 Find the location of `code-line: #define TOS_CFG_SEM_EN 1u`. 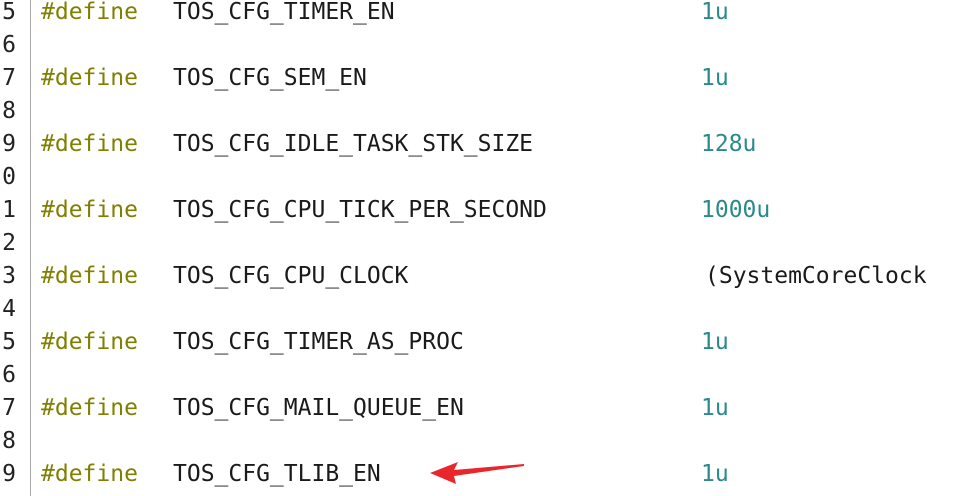

code-line: #define TOS_CFG_SEM_EN 1u is located at coordinates (501, 78).